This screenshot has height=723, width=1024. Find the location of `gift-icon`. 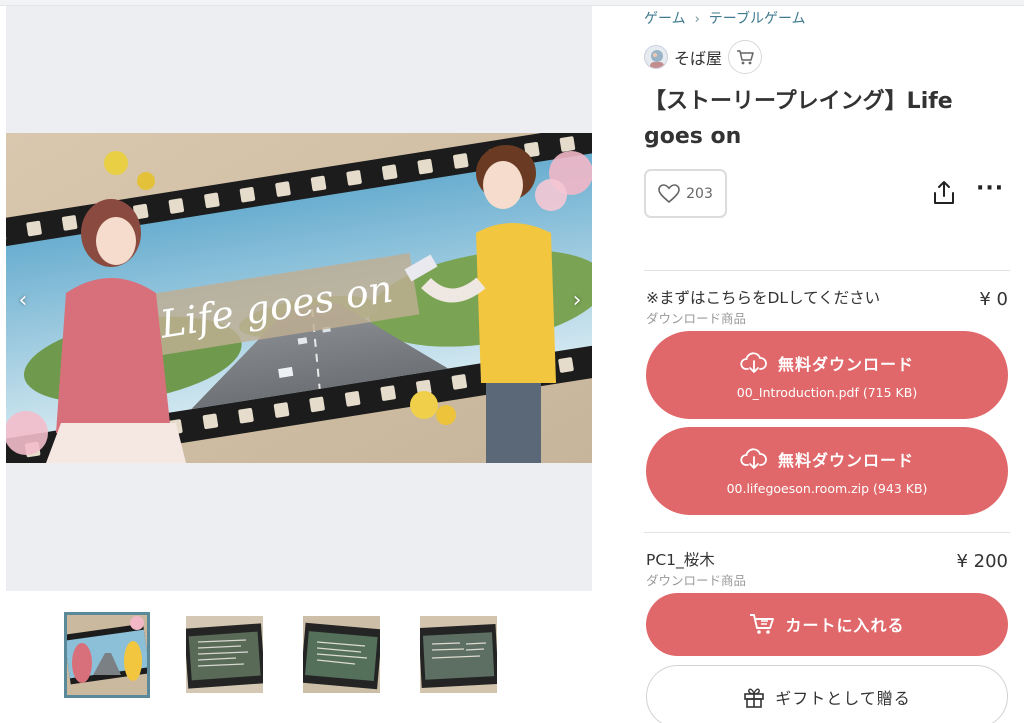

gift-icon is located at coordinates (754, 698).